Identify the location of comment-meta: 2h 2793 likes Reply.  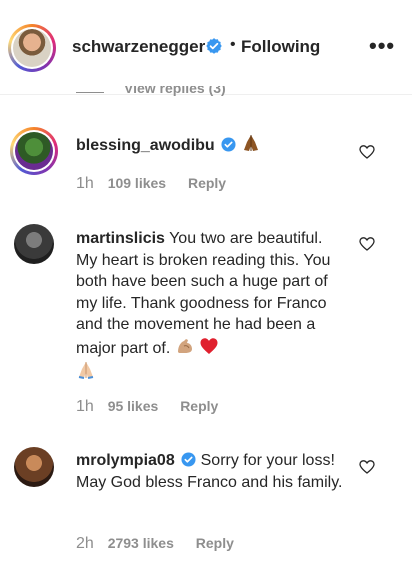
(155, 544).